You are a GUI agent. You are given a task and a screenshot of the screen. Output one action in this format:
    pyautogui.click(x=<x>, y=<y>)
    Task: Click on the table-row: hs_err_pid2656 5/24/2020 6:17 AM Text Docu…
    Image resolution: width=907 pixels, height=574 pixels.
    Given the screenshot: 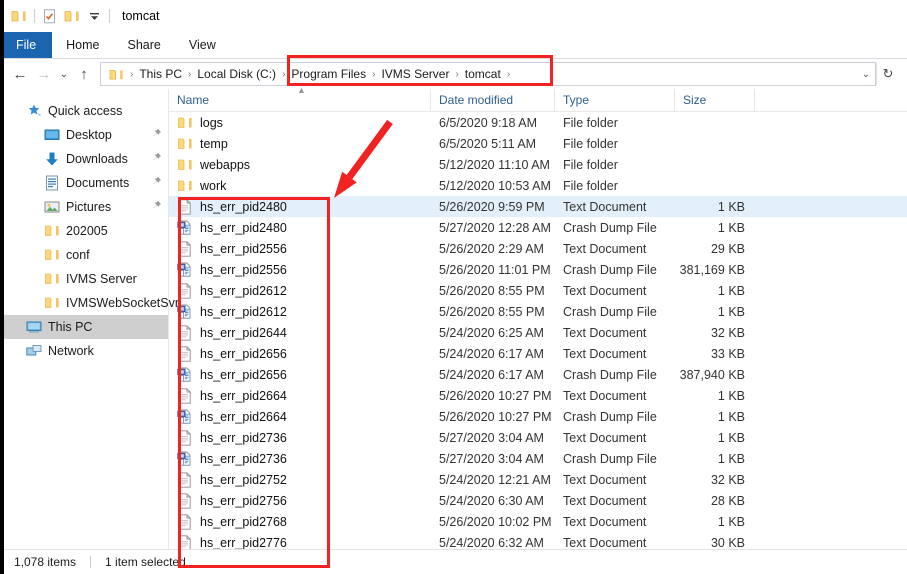 What is the action you would take?
    pyautogui.click(x=538, y=353)
    